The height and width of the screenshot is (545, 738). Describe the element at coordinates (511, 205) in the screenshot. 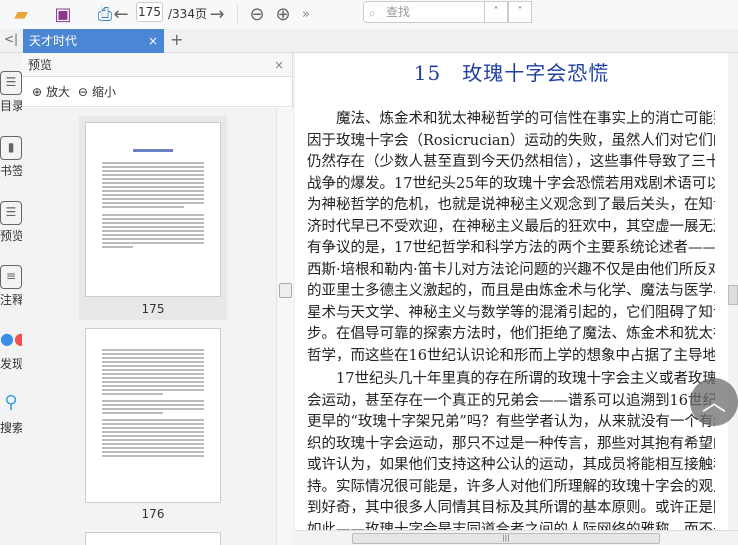

I see `text-line: 为神秘哲学的危机，也就是说神秘主义观念到了最后关头，在知识经` at that location.